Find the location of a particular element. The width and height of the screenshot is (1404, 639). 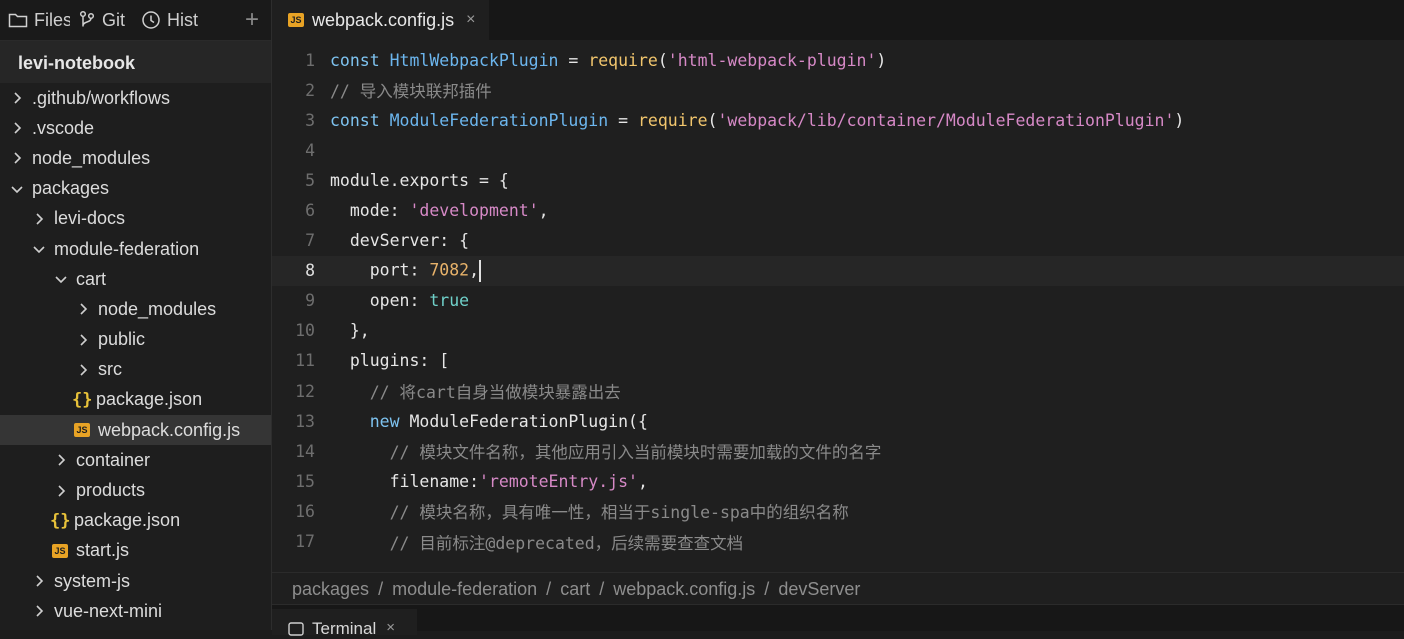

code-text: devServer: { is located at coordinates (399, 240).